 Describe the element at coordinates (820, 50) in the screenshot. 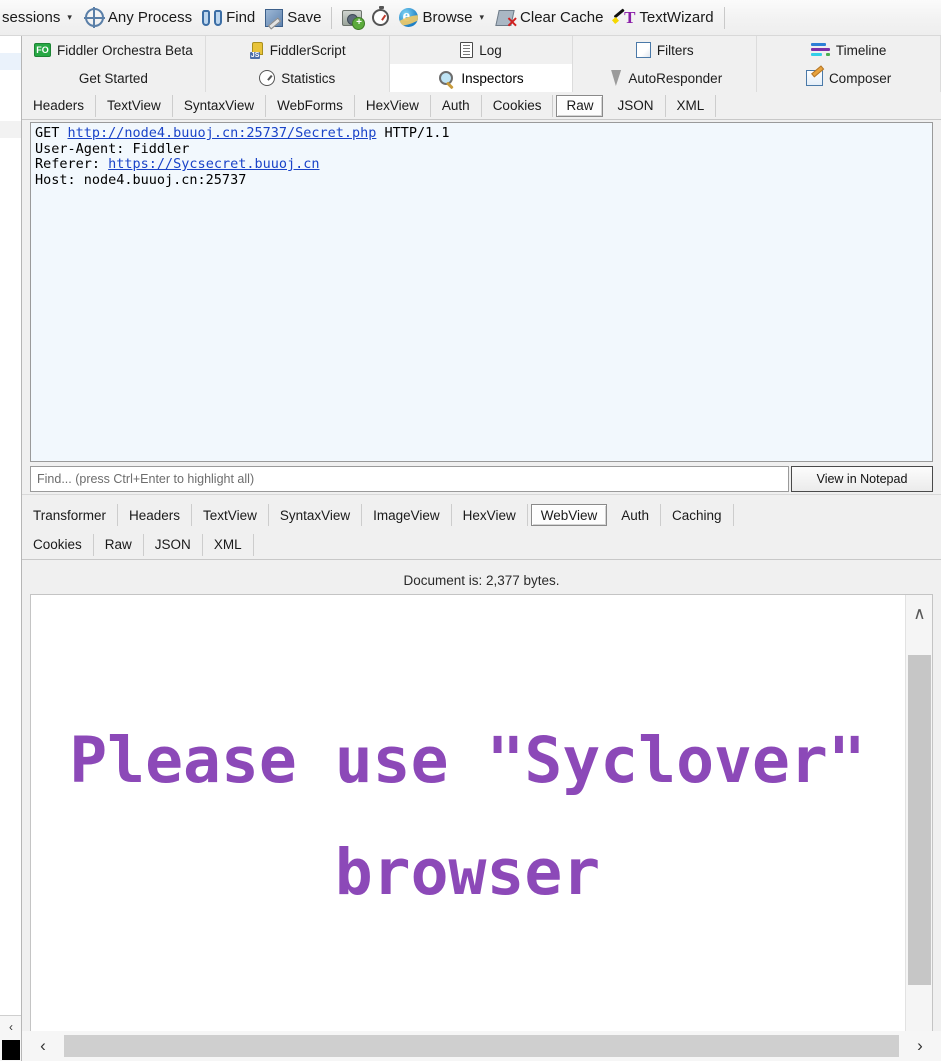

I see `timeline-icon` at that location.